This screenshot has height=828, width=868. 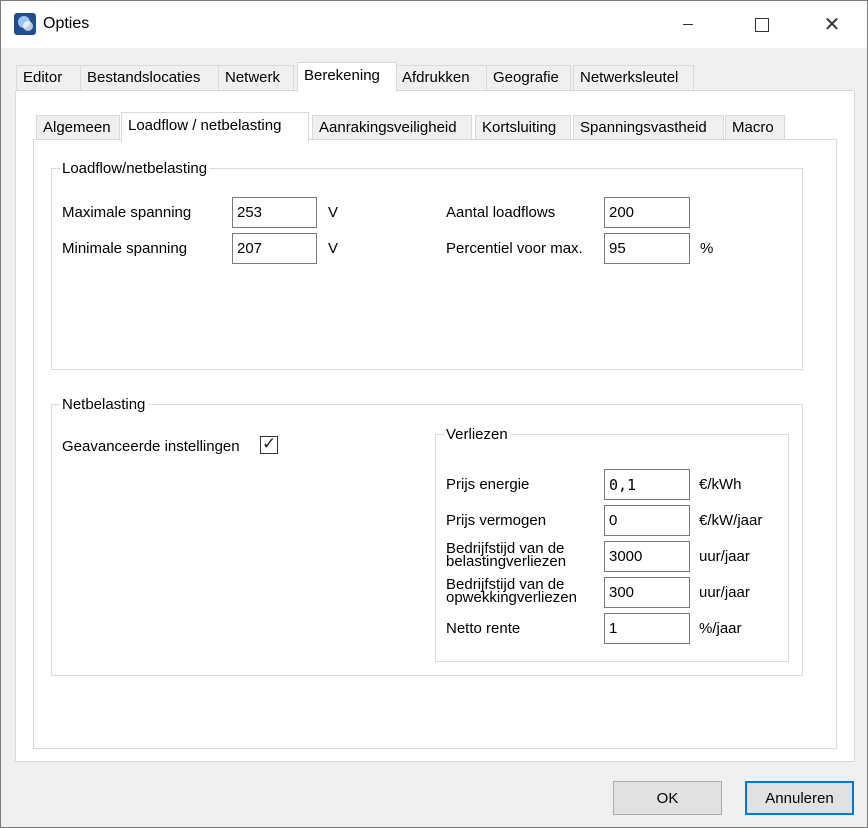 I want to click on maximize-icon, so click(x=762, y=24).